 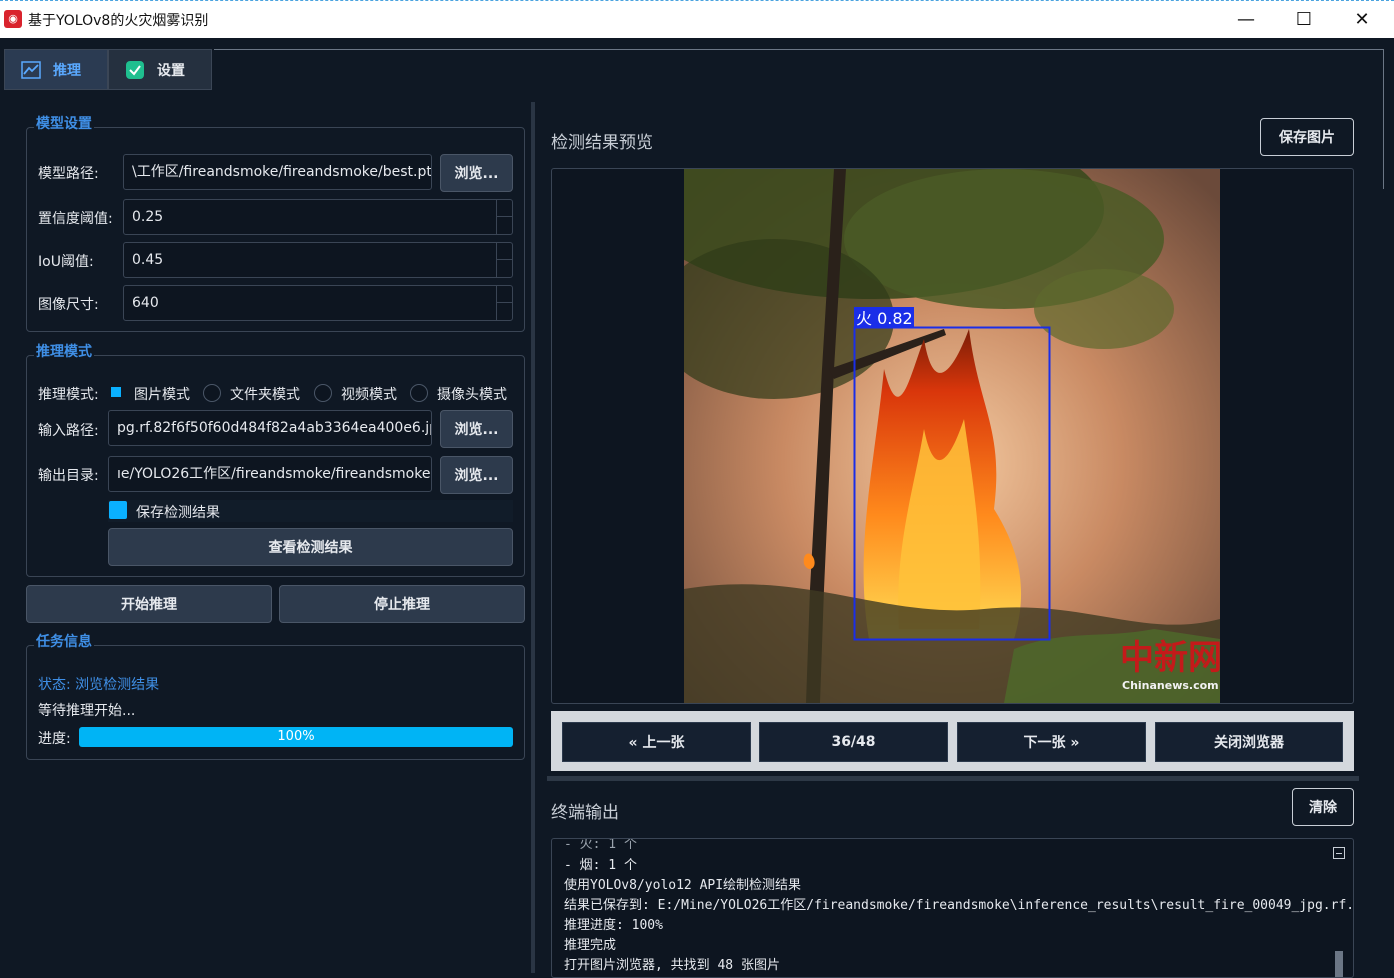 I want to click on task-info-title: 任务信息, so click(x=64, y=641).